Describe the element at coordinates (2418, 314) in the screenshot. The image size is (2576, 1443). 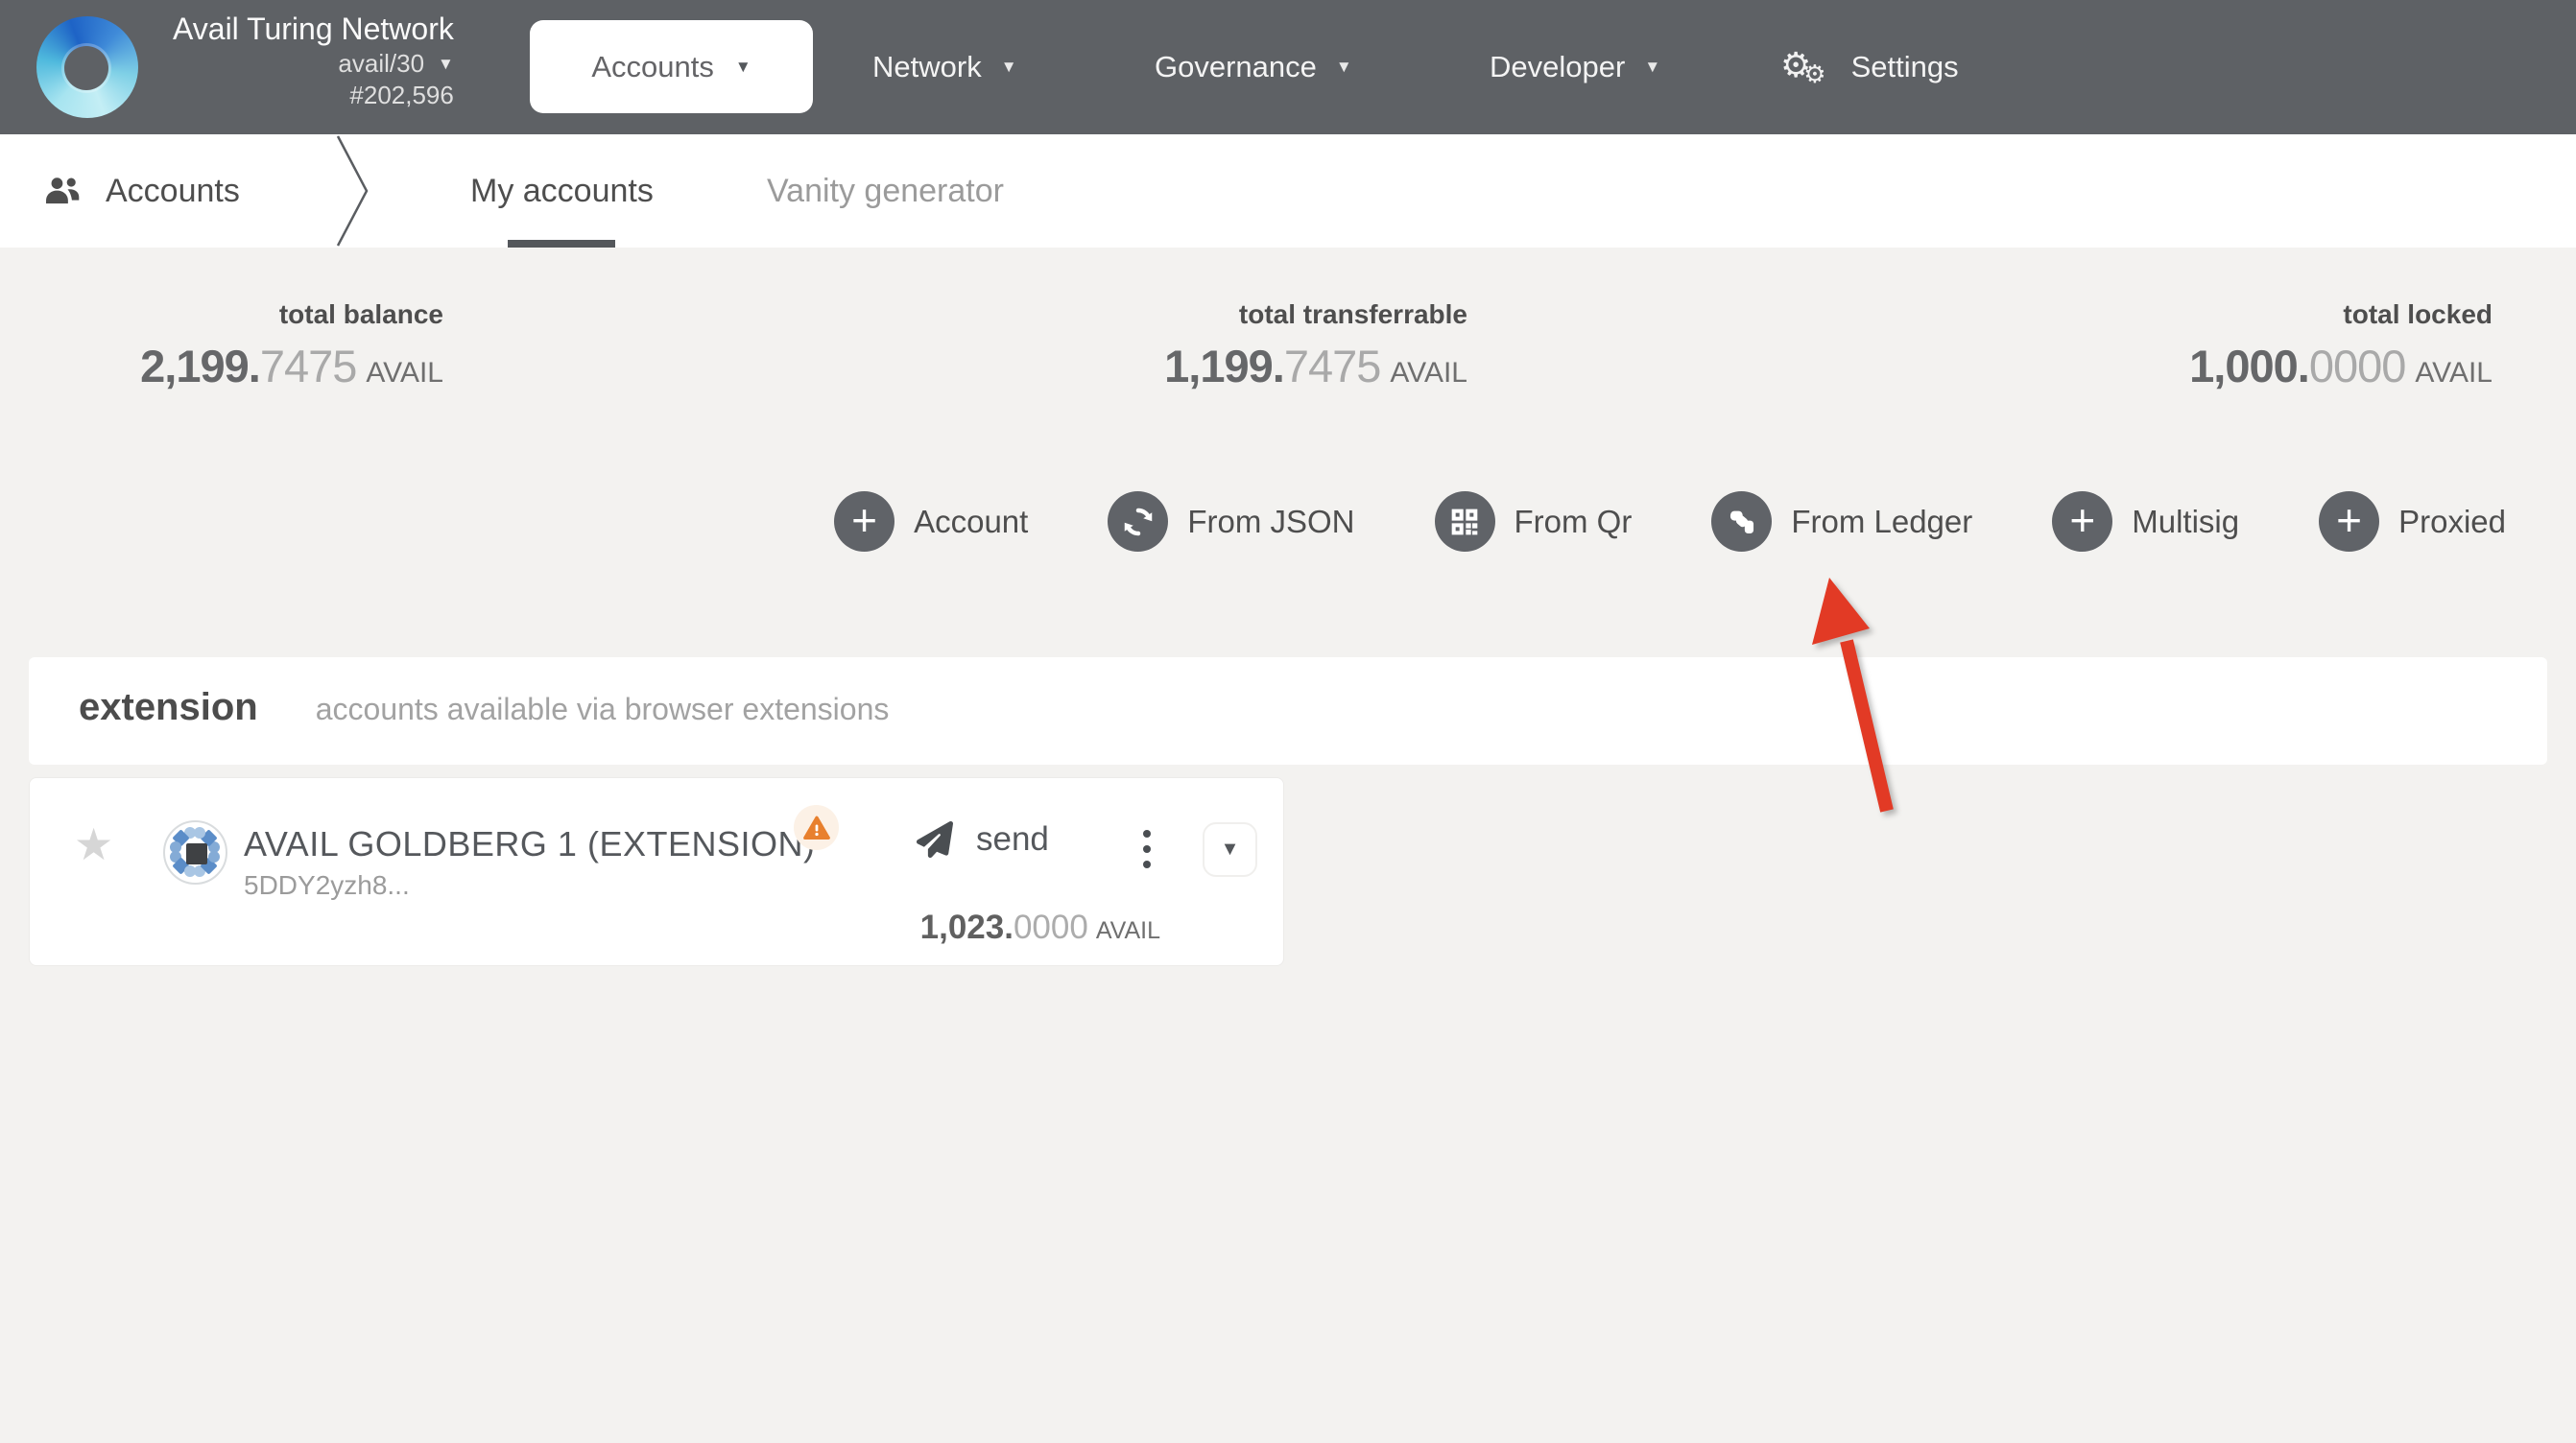
I see `stat-label: total locked` at that location.